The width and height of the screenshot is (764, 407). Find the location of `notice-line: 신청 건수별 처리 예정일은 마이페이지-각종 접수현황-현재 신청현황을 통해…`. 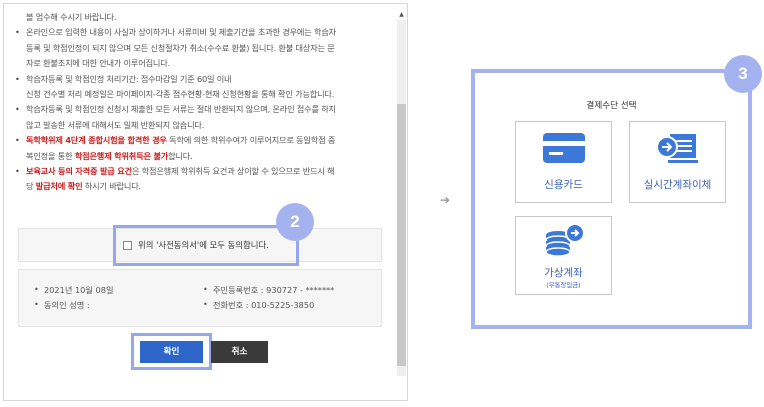

notice-line: 신청 건수별 처리 예정일은 마이페이지-각종 접수현황-현재 신청현황을 통해… is located at coordinates (180, 94).